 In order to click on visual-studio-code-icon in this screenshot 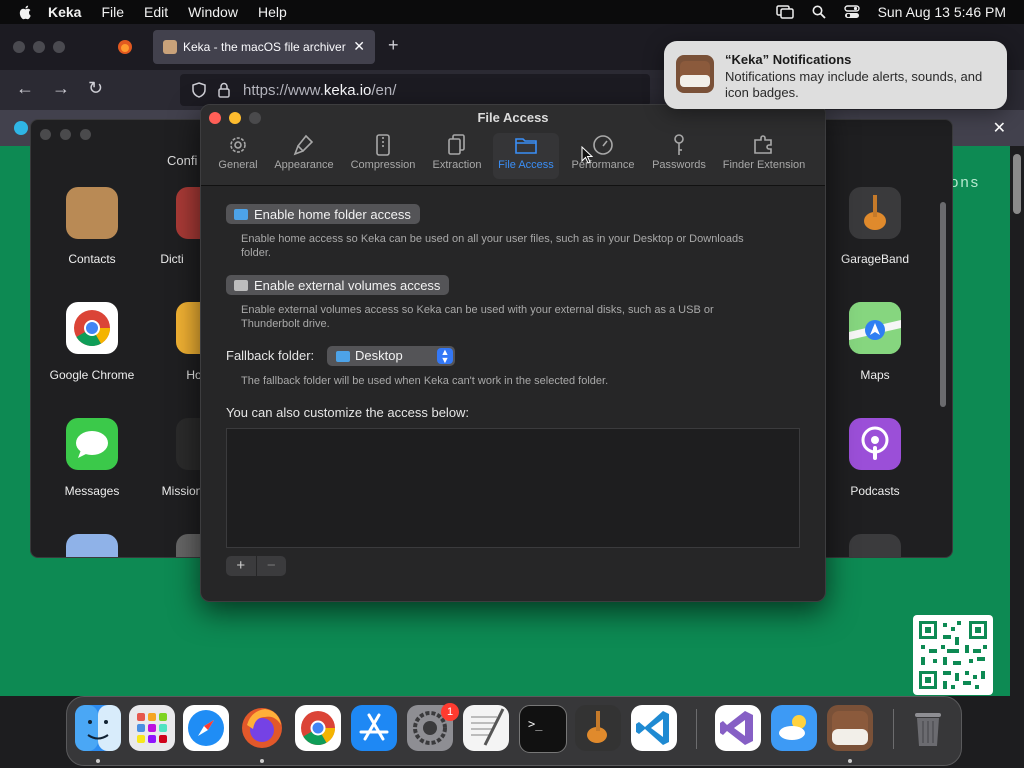, I will do `click(654, 728)`.